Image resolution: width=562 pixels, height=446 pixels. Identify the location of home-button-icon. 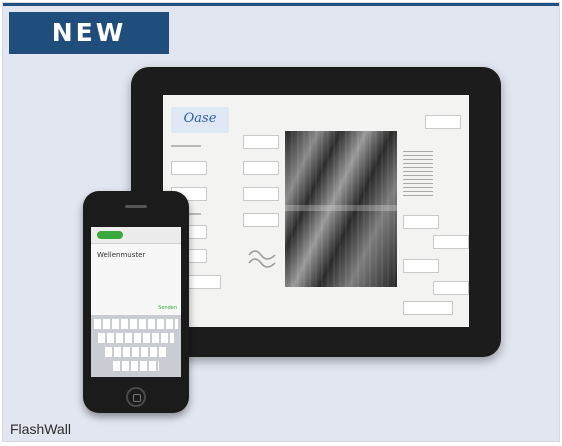
(136, 397).